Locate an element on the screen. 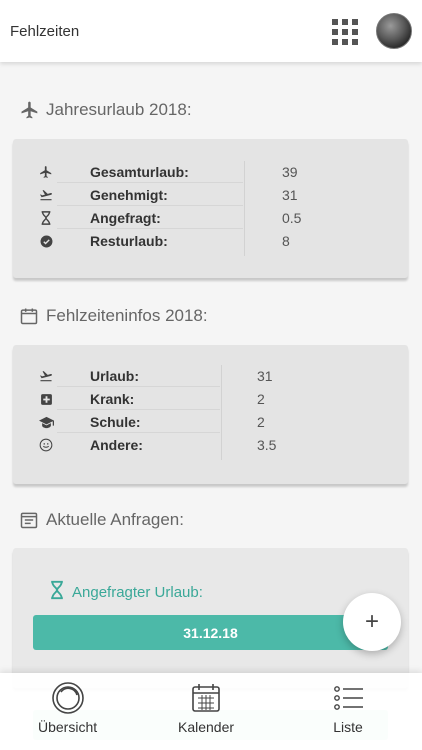 This screenshot has height=750, width=422. pending-request-heading: Angefragter Urlaub: is located at coordinates (126, 592).